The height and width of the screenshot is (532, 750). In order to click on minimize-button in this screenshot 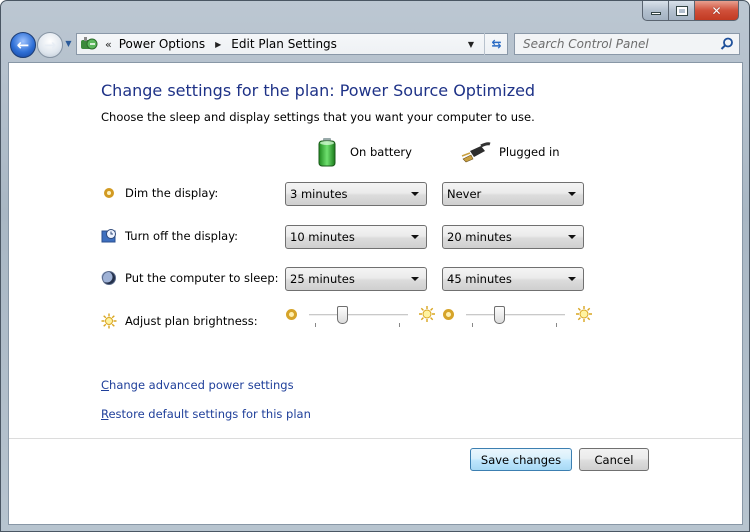, I will do `click(655, 11)`.